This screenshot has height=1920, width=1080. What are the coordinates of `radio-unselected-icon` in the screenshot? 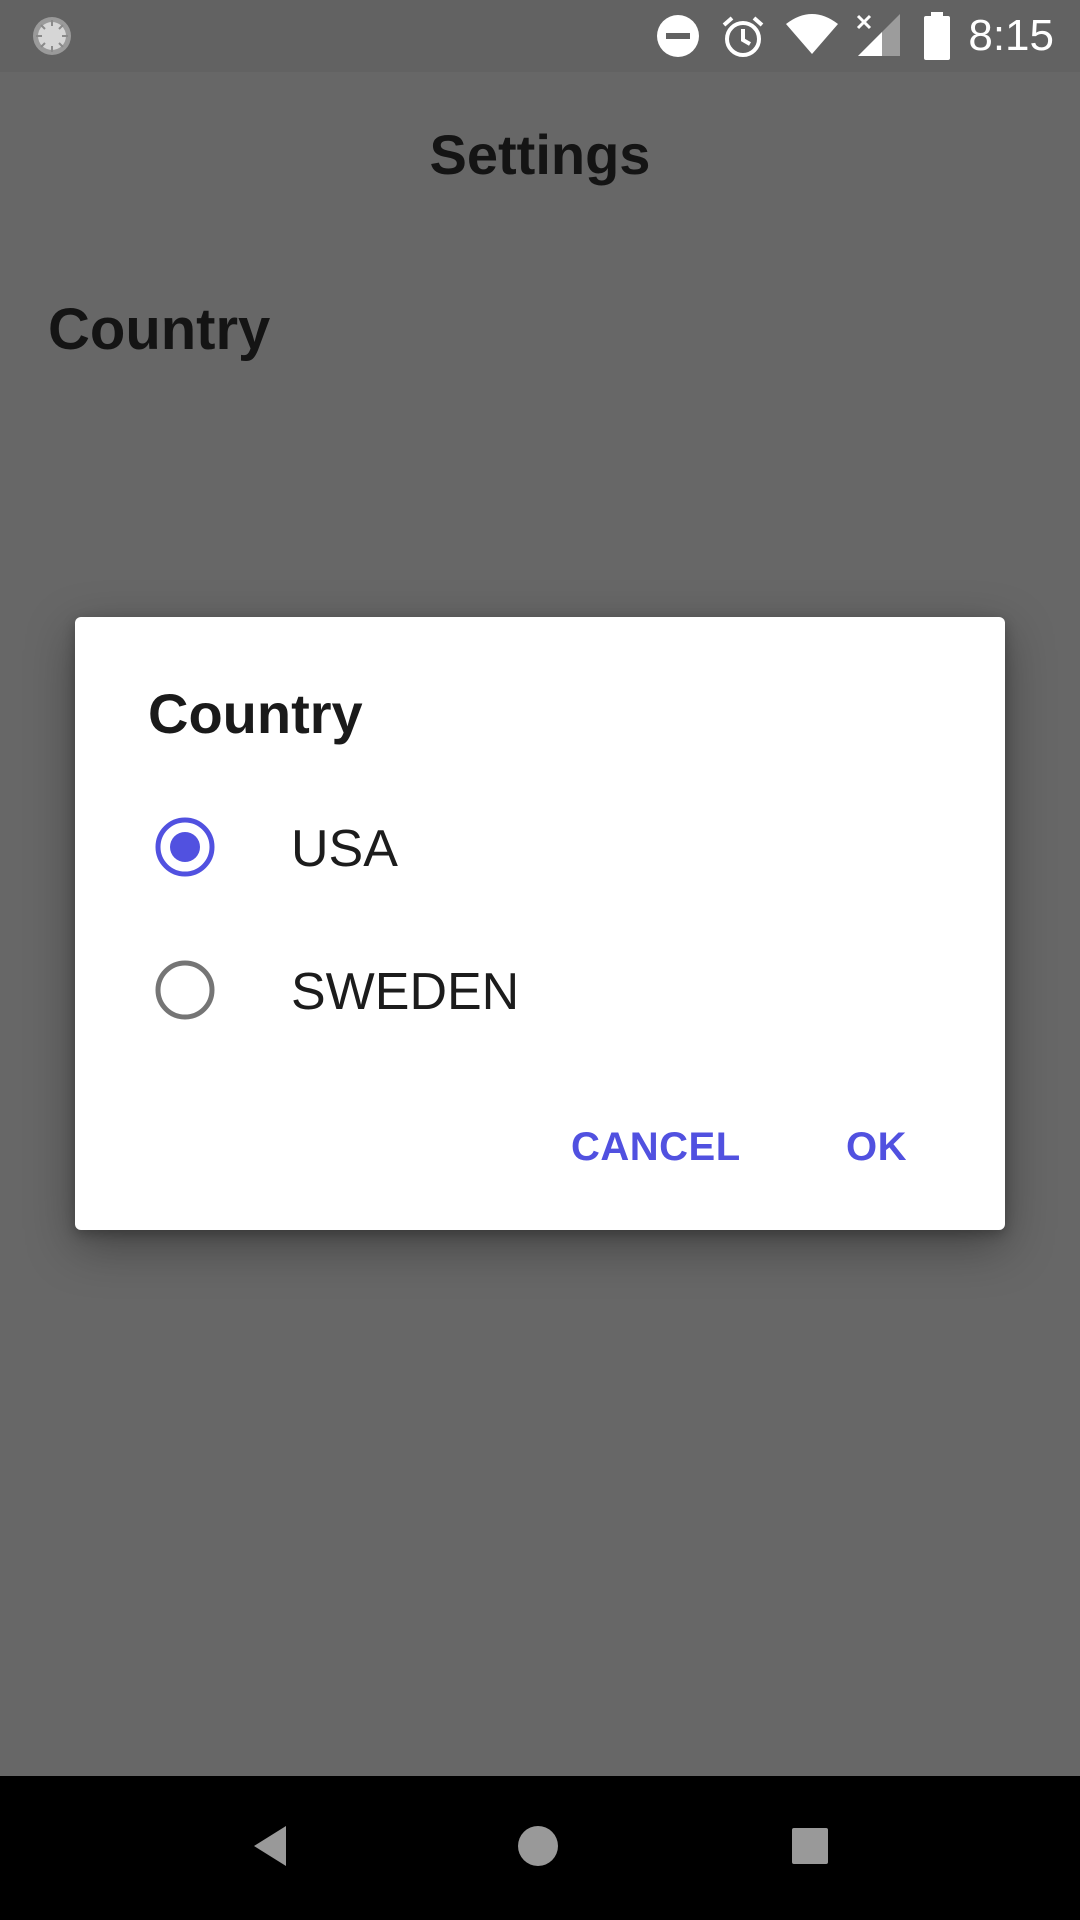 It's located at (185, 990).